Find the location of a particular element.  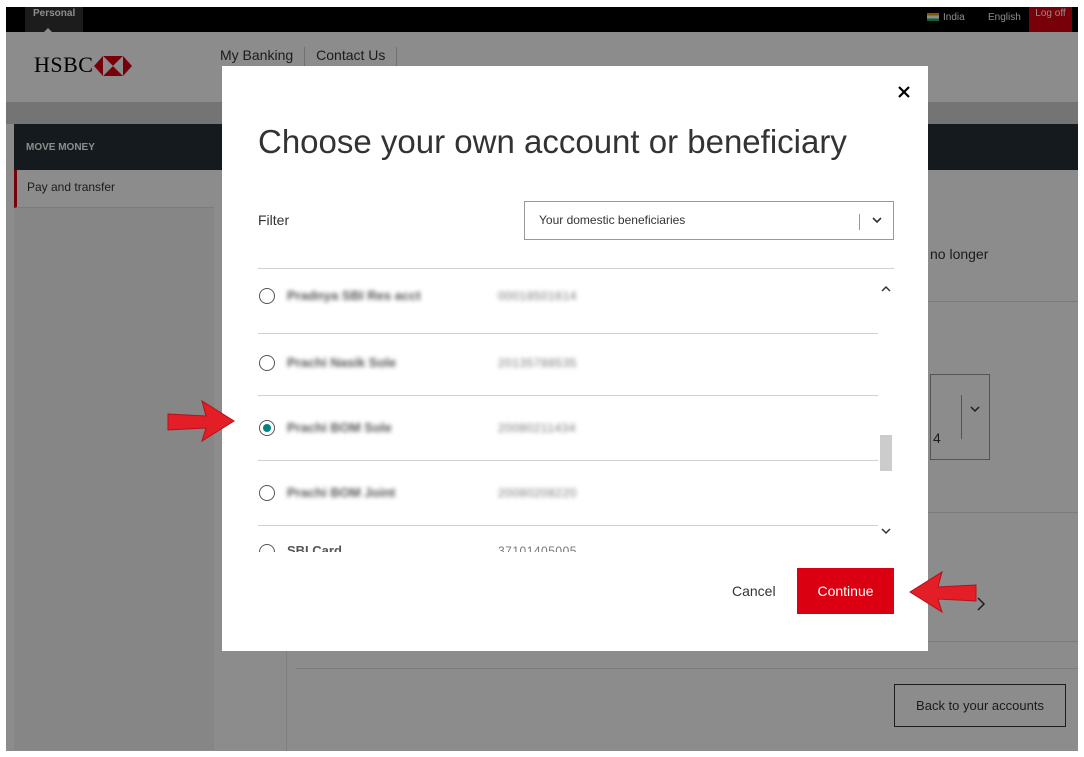

scrollbar-thumb is located at coordinates (886, 453).